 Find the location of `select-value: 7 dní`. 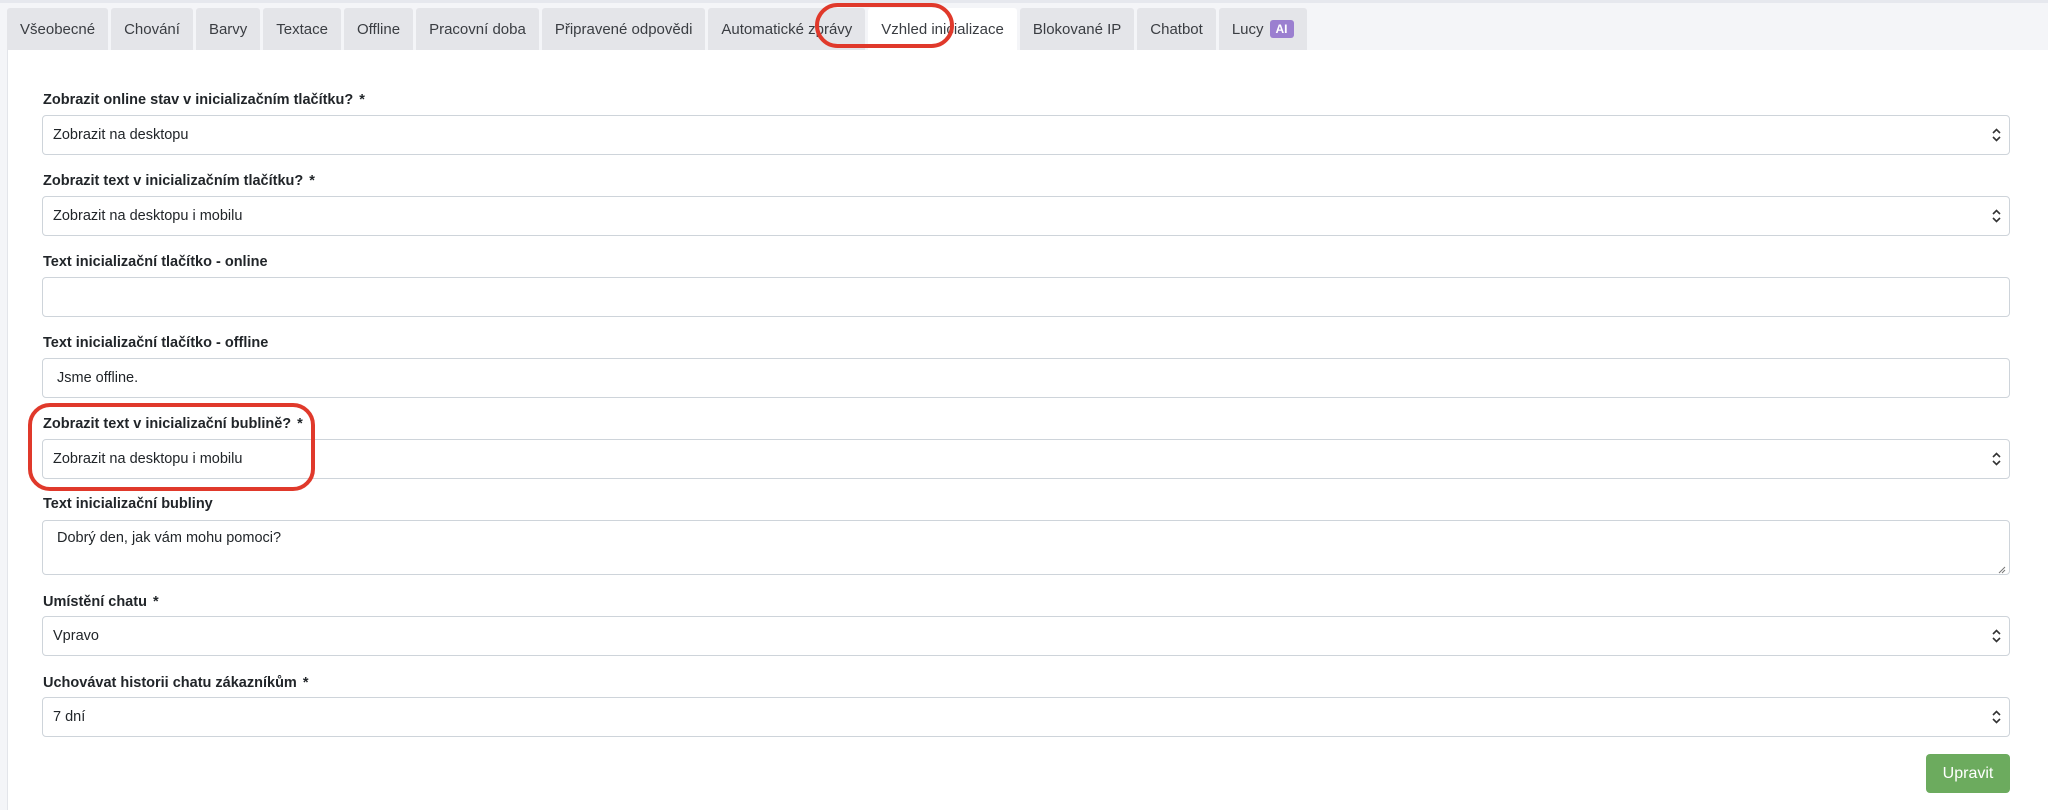

select-value: 7 dní is located at coordinates (69, 717).